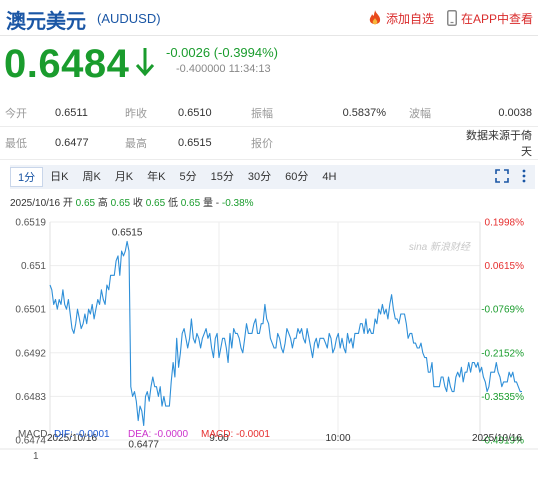  I want to click on y-axis-labels: 0.65190.6510.65010.64920.64830.6474, so click(30, 332).